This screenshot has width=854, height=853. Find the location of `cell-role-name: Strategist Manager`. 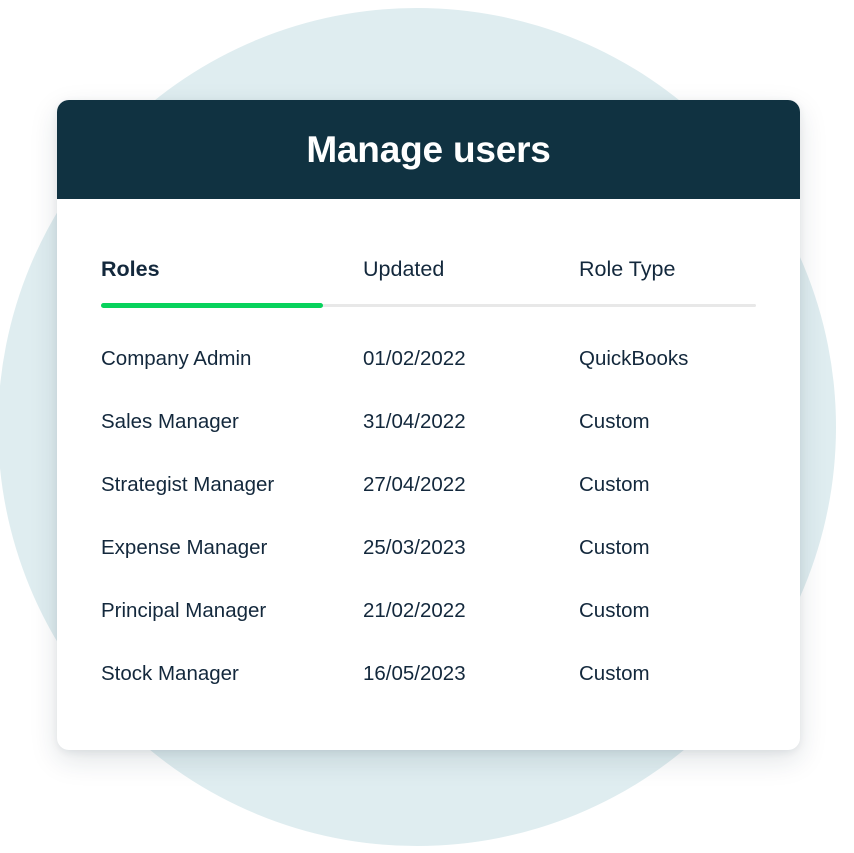

cell-role-name: Strategist Manager is located at coordinates (188, 485).